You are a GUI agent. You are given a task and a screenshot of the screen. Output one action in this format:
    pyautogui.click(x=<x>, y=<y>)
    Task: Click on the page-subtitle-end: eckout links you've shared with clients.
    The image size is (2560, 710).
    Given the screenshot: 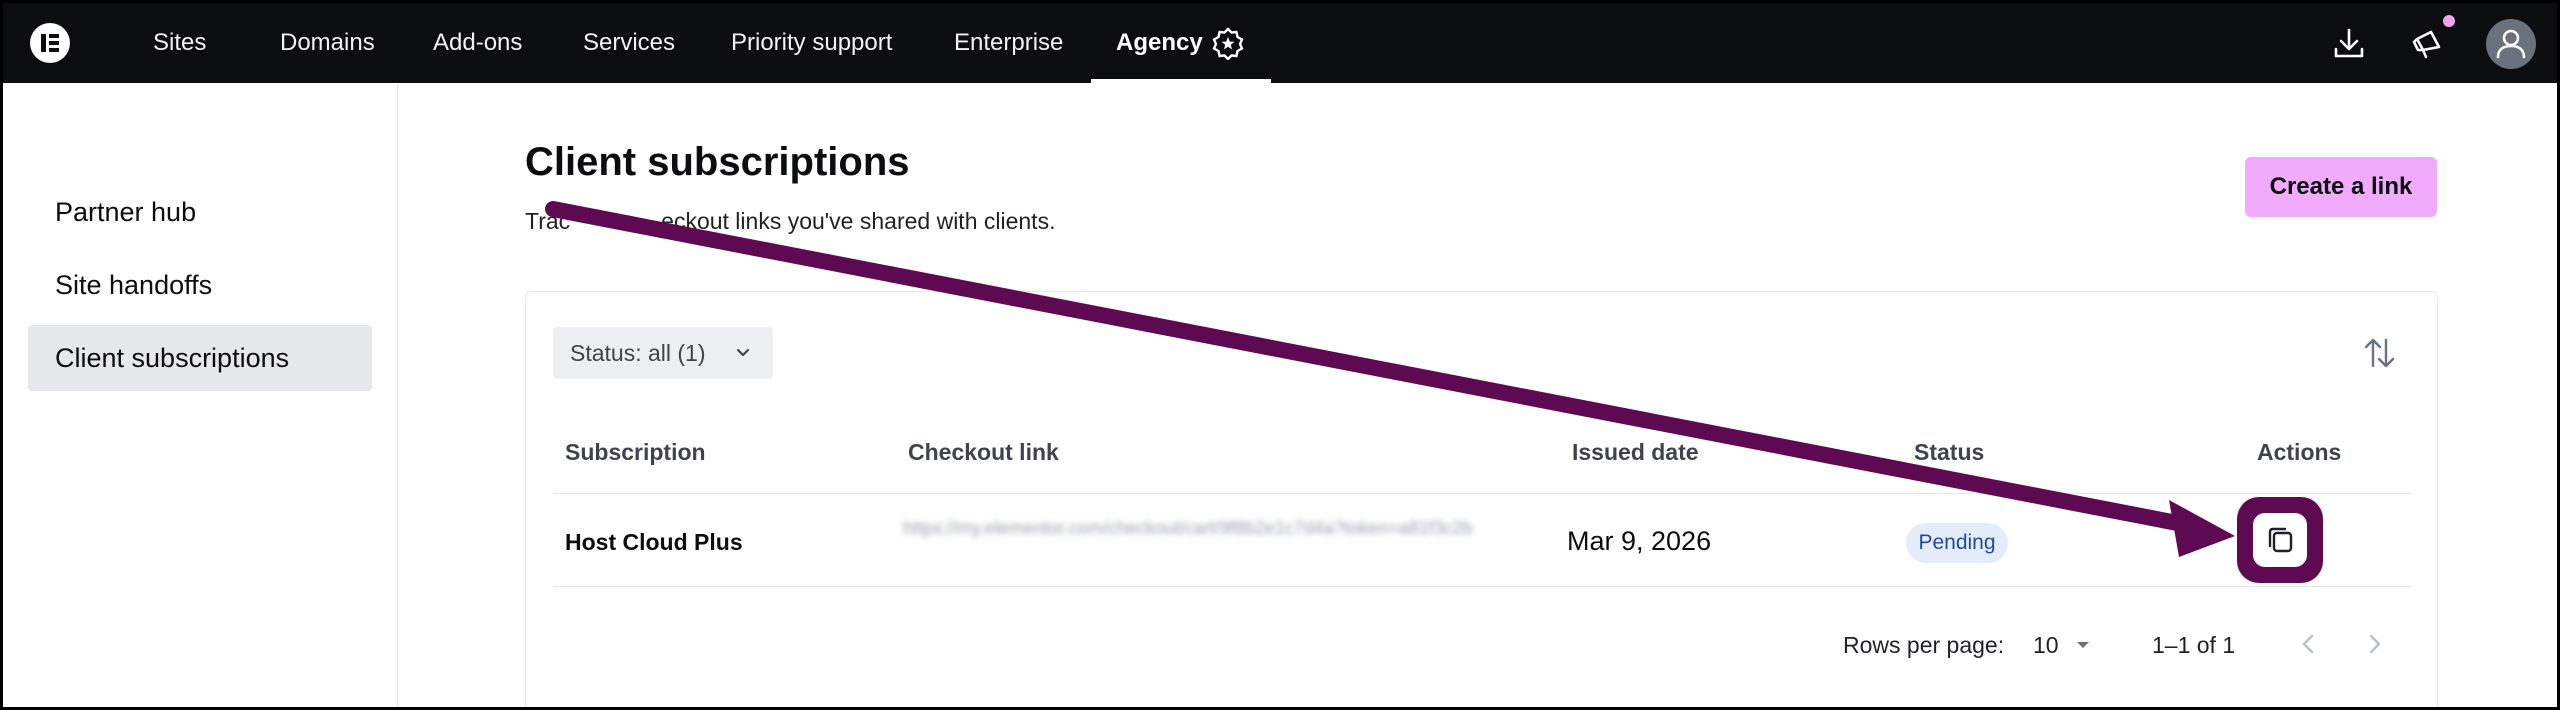 What is the action you would take?
    pyautogui.click(x=858, y=221)
    